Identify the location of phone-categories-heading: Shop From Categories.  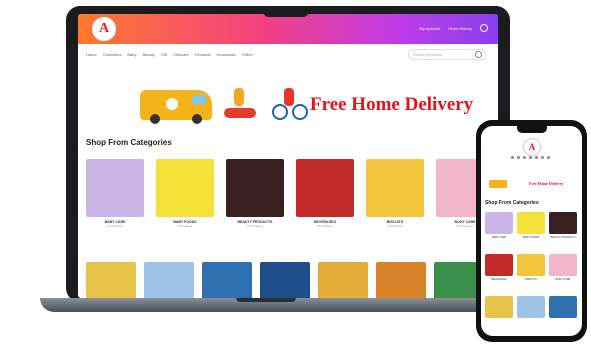
(512, 203).